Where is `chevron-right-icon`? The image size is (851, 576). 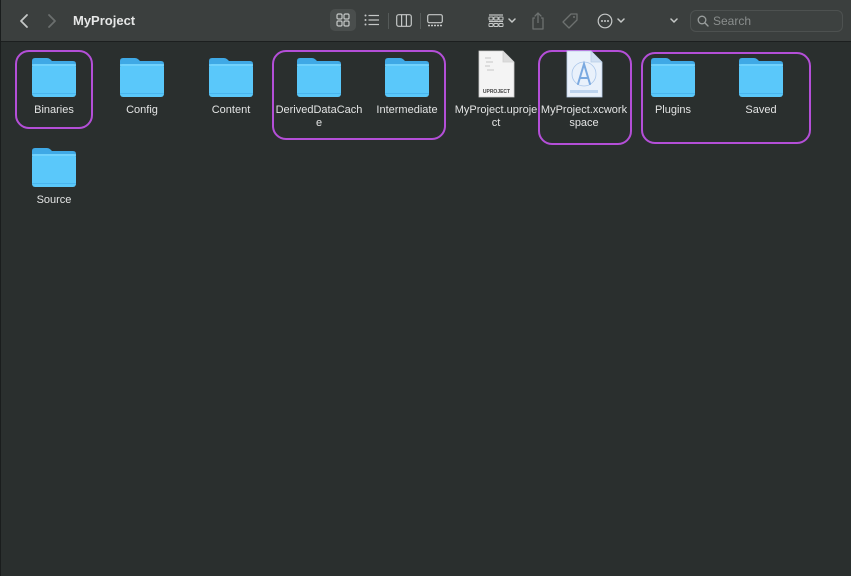 chevron-right-icon is located at coordinates (52, 21).